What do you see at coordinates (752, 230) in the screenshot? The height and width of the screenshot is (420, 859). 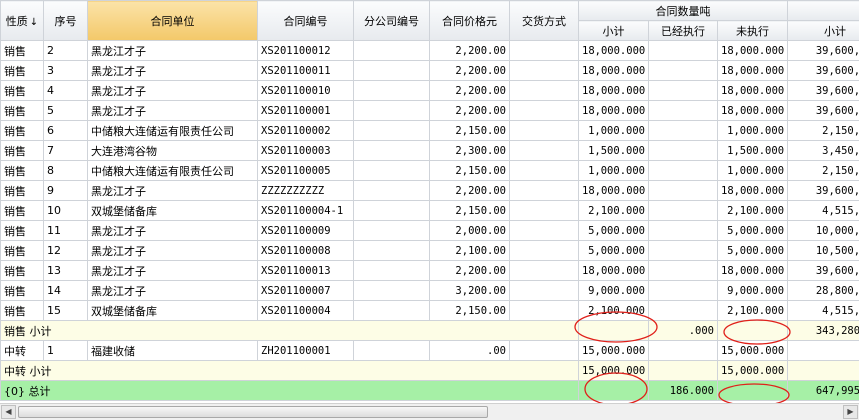 I see `cell-qty-pending: 5,000.000` at bounding box center [752, 230].